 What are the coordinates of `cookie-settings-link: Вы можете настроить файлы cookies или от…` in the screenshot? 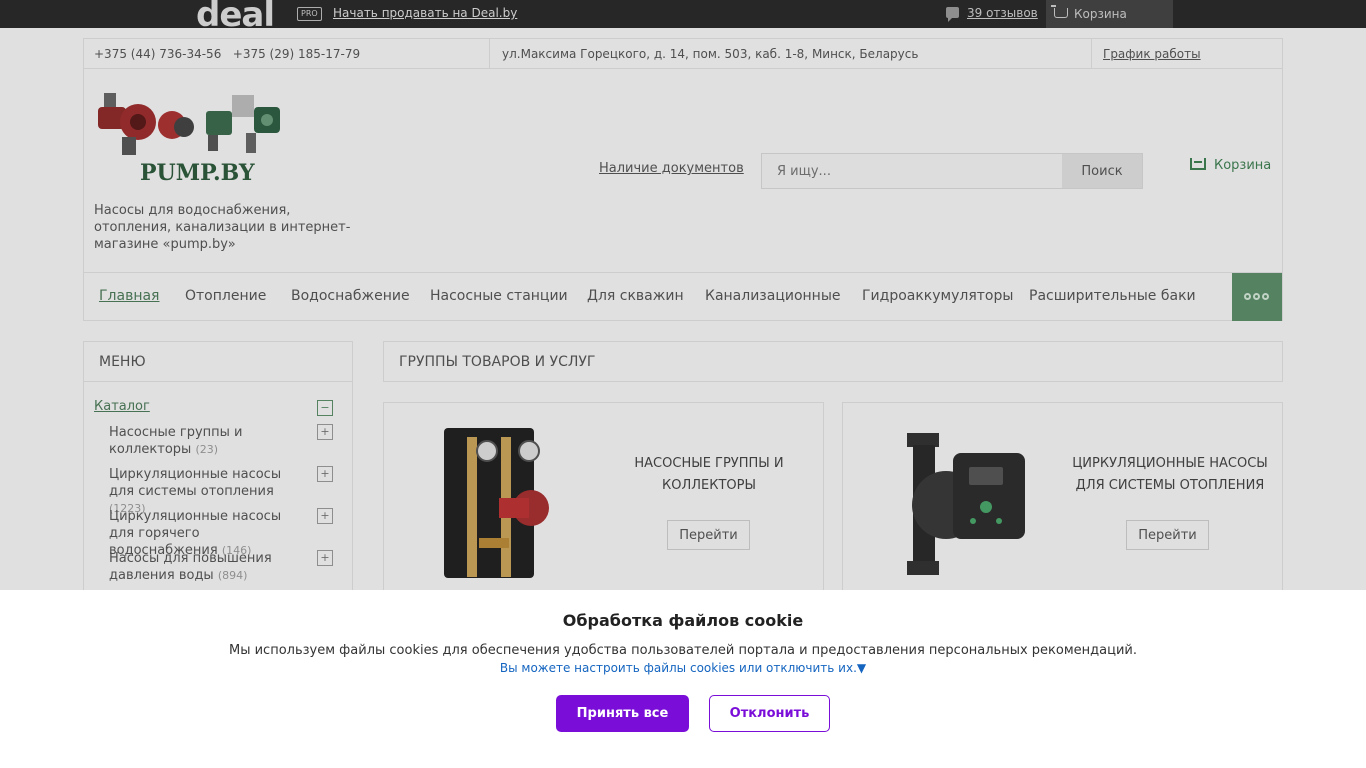 It's located at (683, 668).